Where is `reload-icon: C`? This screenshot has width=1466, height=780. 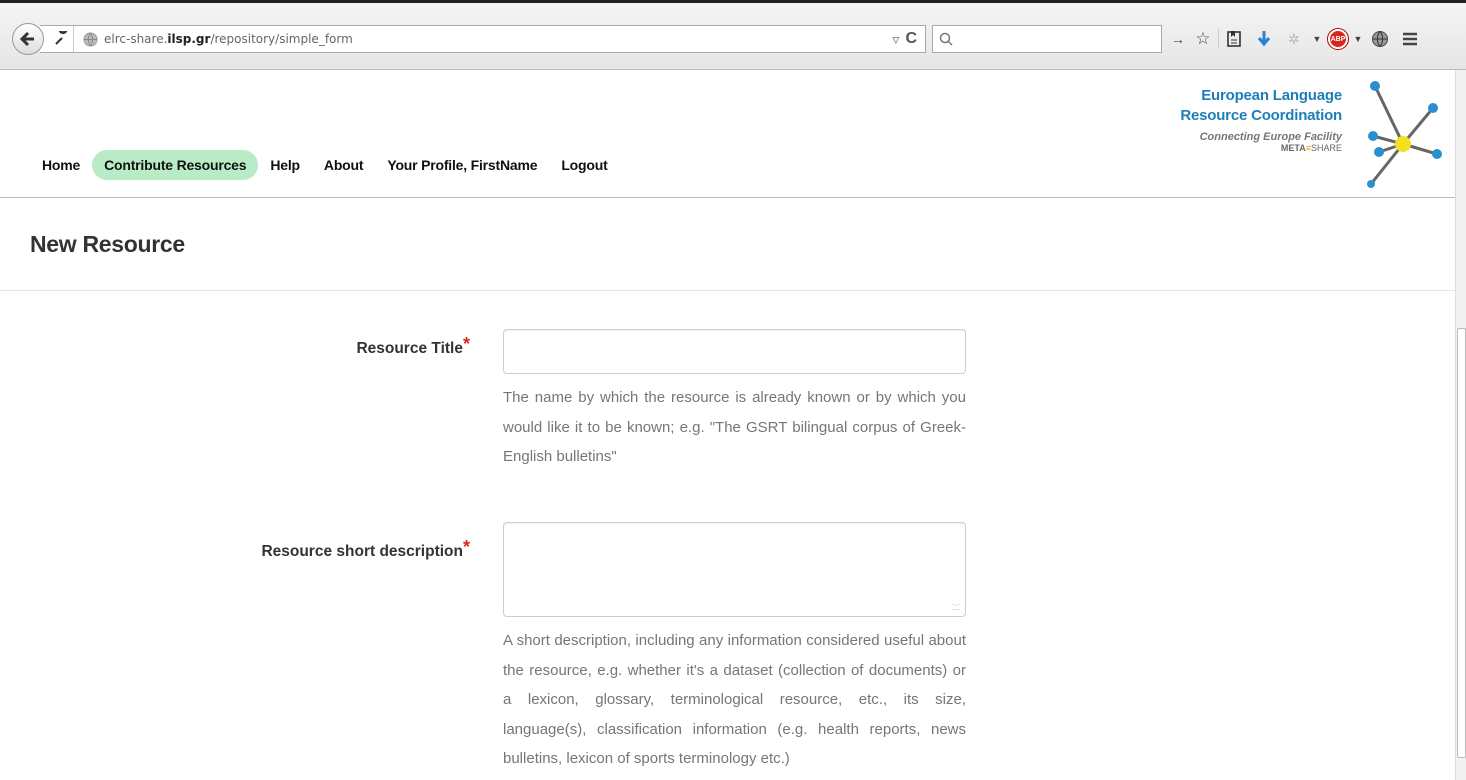
reload-icon: C is located at coordinates (911, 39).